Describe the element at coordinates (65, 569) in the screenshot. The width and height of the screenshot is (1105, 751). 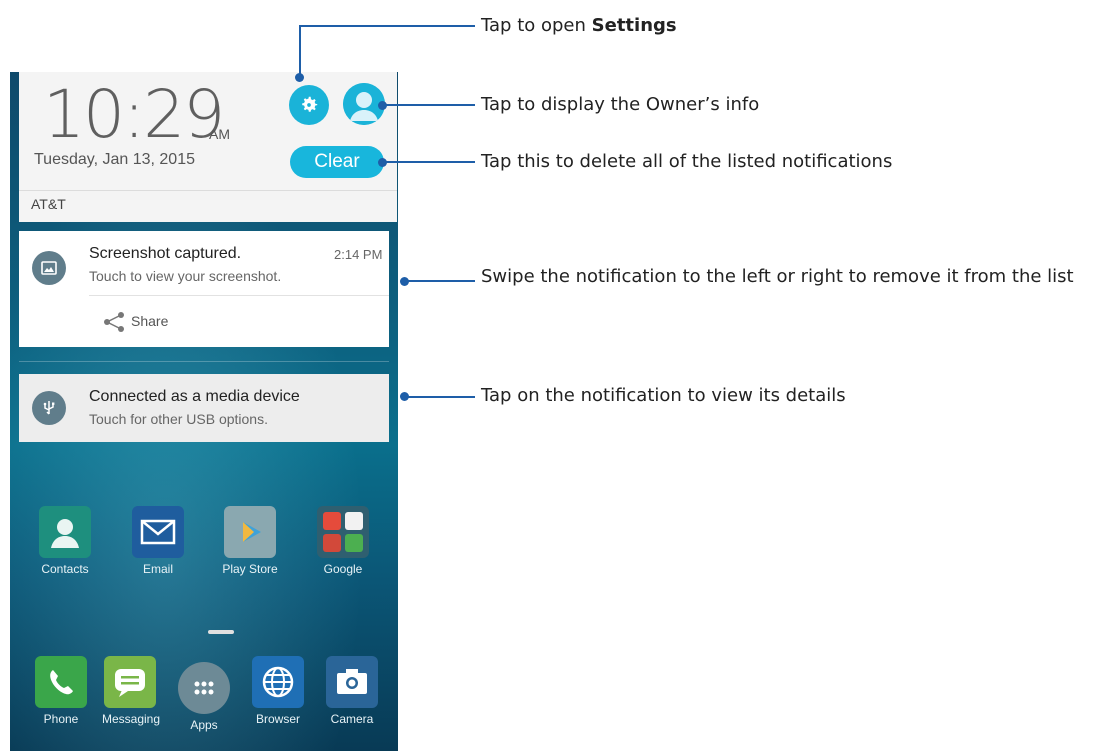
I see `app-label: Contacts` at that location.